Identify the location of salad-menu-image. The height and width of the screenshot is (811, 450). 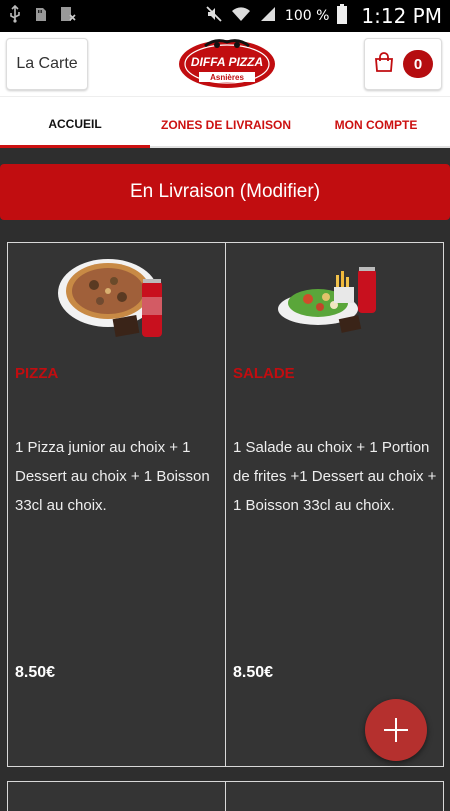
(334, 299).